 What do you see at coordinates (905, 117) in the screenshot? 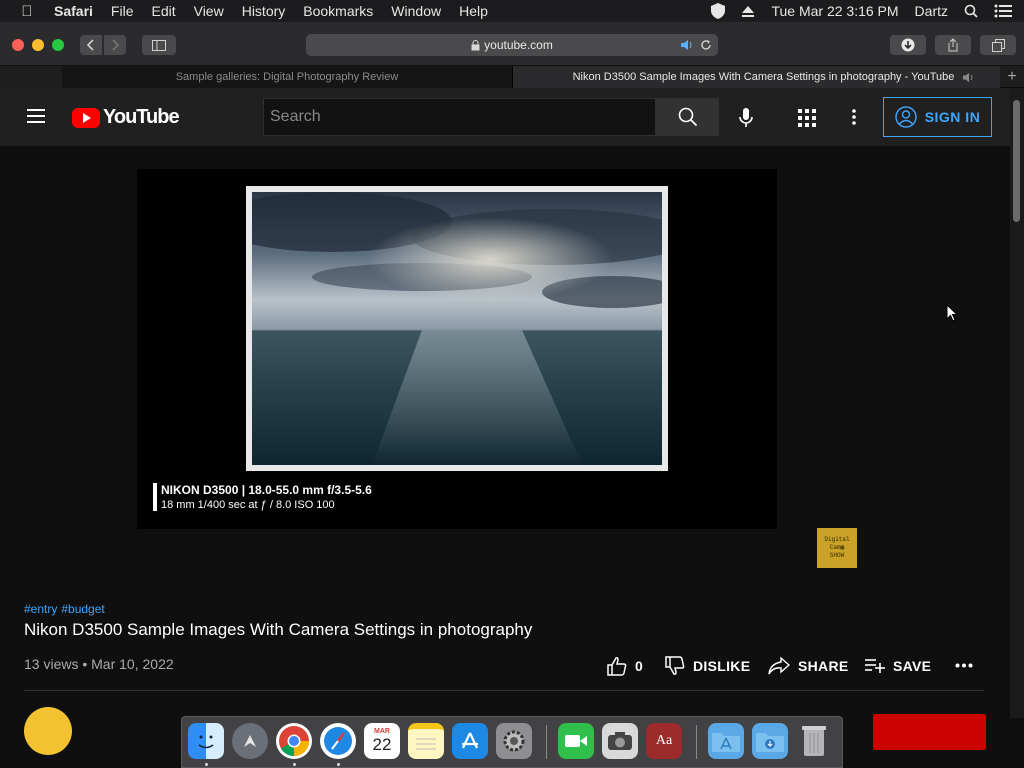
I see `account-circle-icon` at bounding box center [905, 117].